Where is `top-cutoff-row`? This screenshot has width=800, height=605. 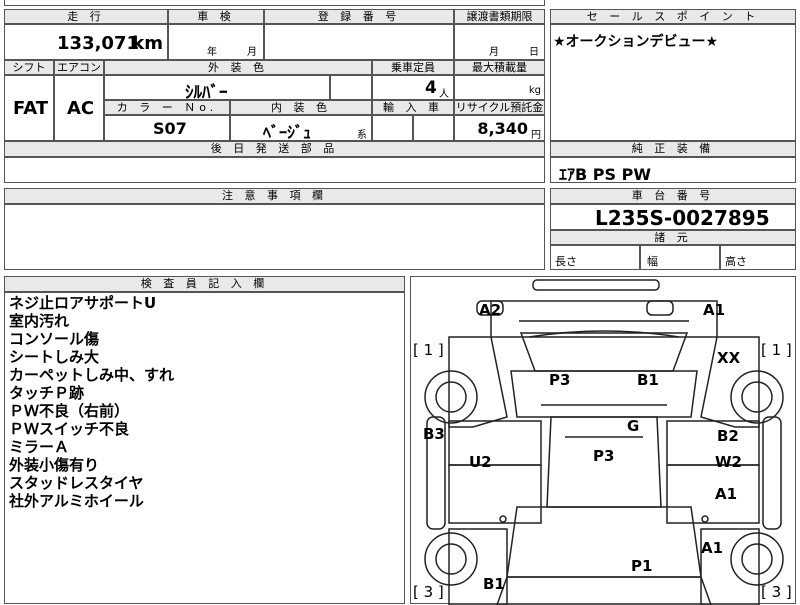
top-cutoff-row is located at coordinates (274, 3).